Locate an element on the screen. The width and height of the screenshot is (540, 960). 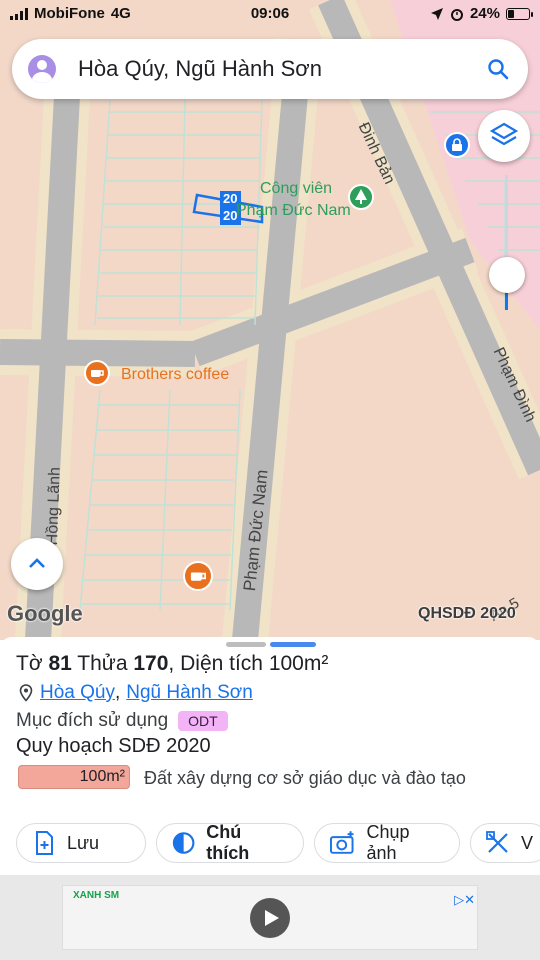
measure-button: V is located at coordinates (505, 843).